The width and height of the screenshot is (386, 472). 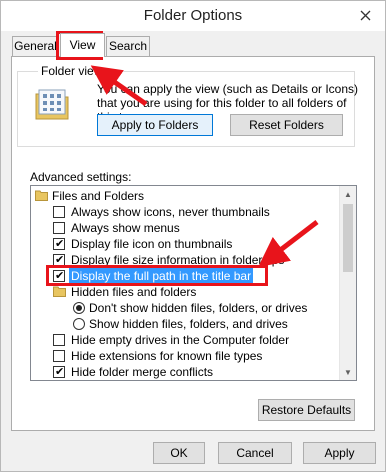 I want to click on apply-button: Apply, so click(x=339, y=453).